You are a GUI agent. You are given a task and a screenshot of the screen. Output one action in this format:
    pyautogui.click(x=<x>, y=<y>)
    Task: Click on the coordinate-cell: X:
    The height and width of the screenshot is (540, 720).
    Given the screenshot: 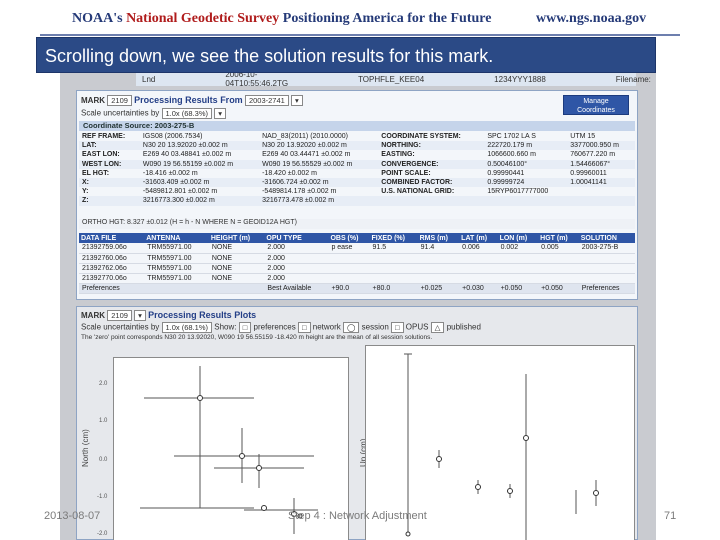 What is the action you would take?
    pyautogui.click(x=109, y=182)
    